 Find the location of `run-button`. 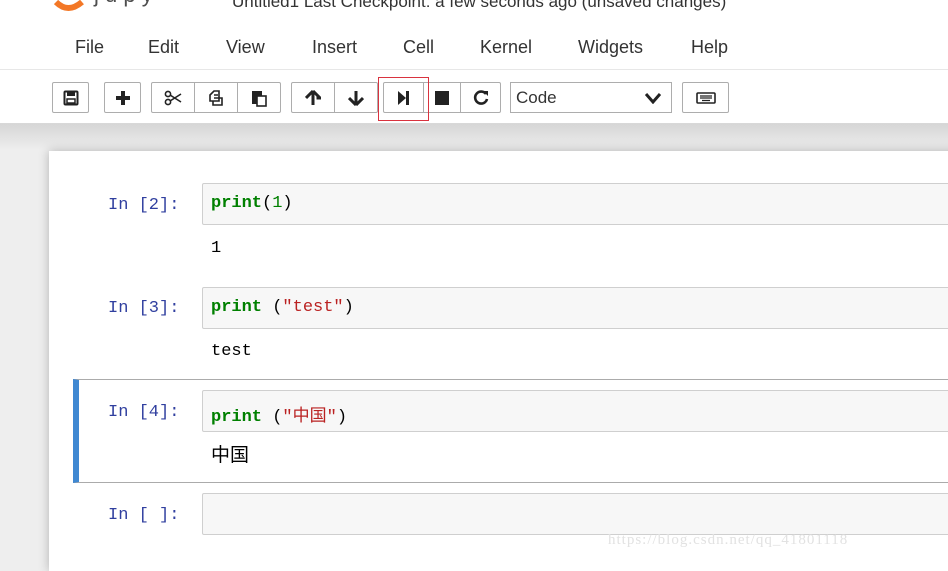

run-button is located at coordinates (403, 97).